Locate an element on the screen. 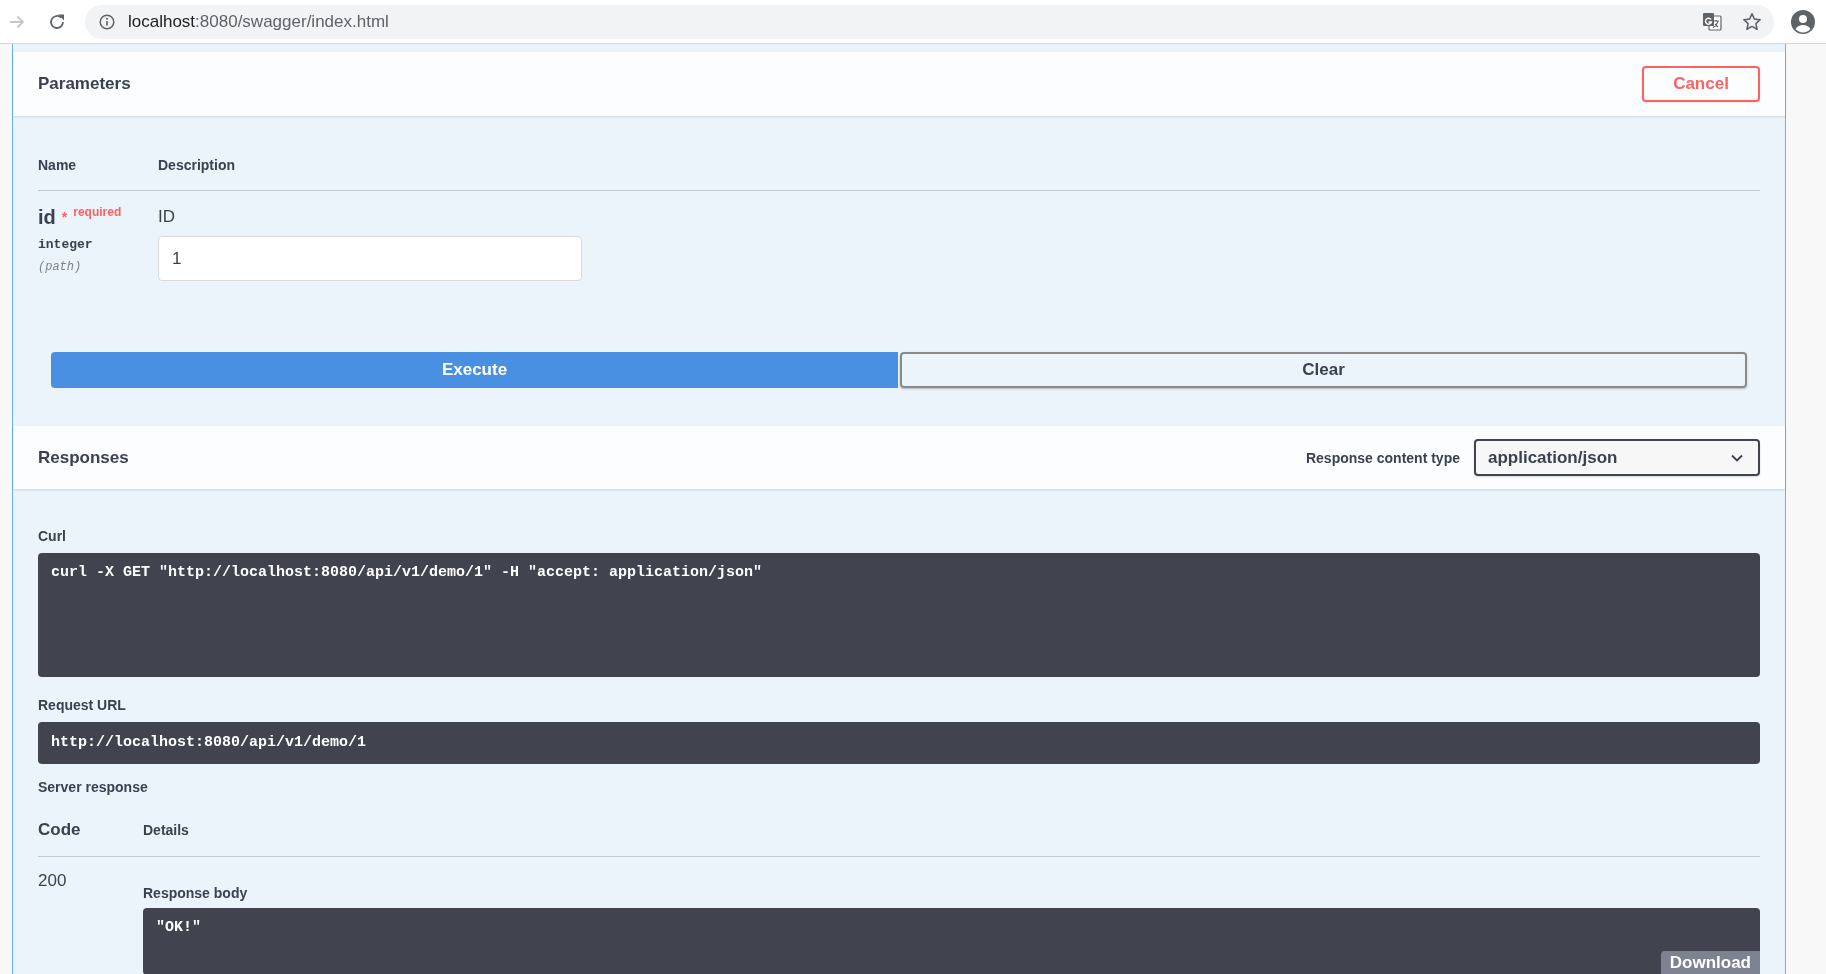 Image resolution: width=1826 pixels, height=974 pixels. response-body-label: Response body is located at coordinates (196, 893).